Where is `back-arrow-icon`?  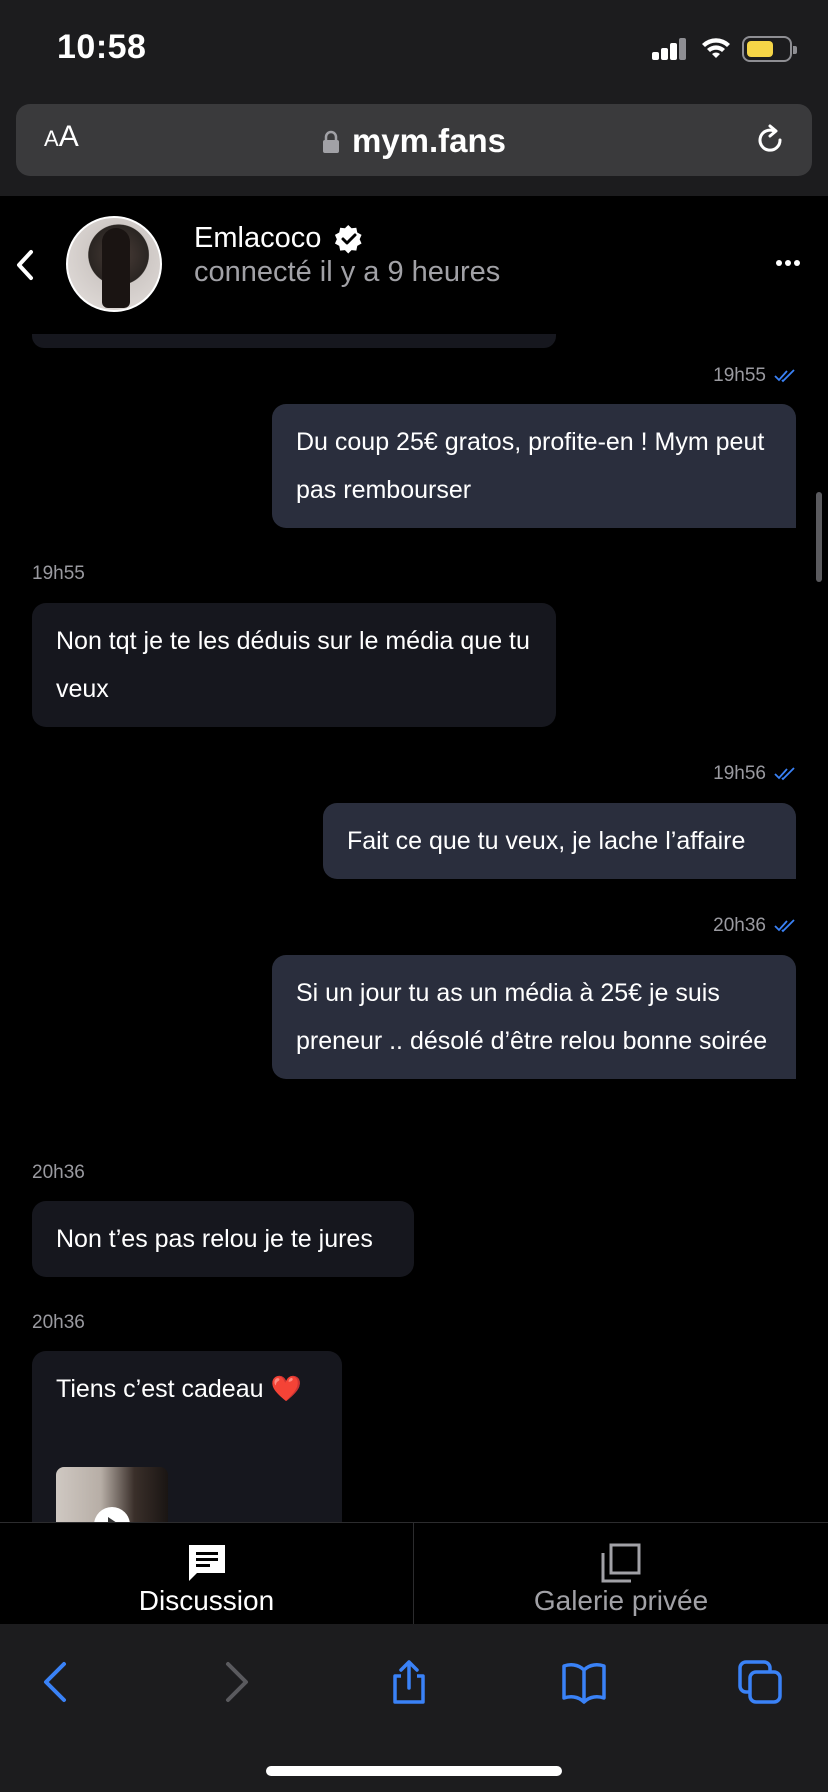
back-arrow-icon is located at coordinates (25, 265).